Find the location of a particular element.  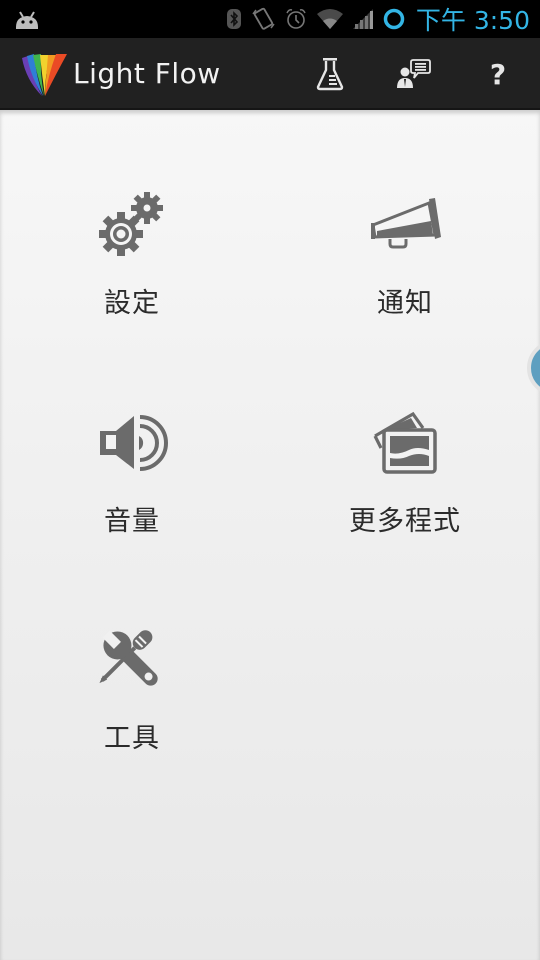

action-bar: Light Flow ? is located at coordinates (270, 74).